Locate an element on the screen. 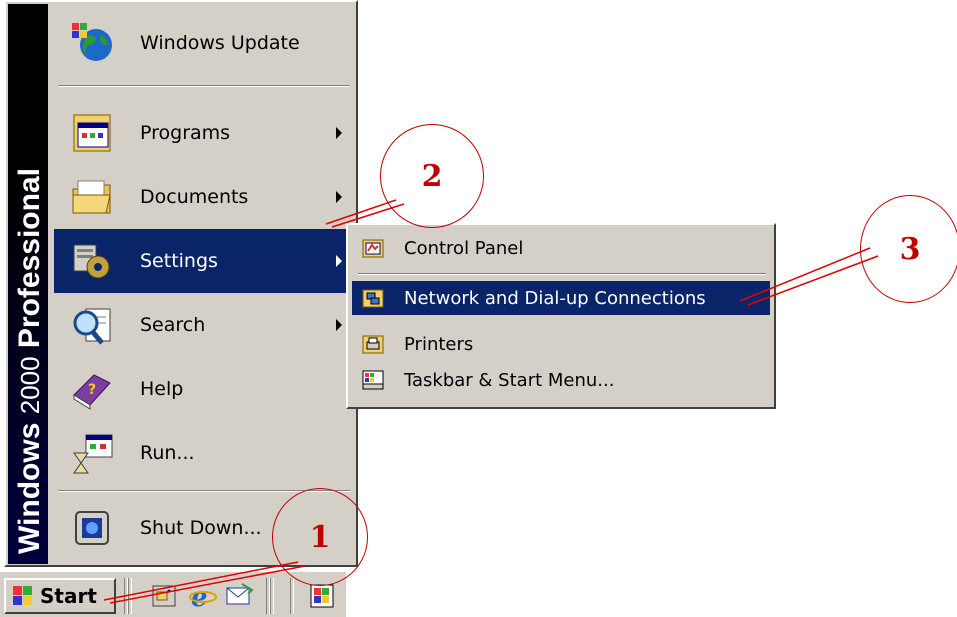 This screenshot has height=617, width=957. submenu-separator is located at coordinates (562, 274).